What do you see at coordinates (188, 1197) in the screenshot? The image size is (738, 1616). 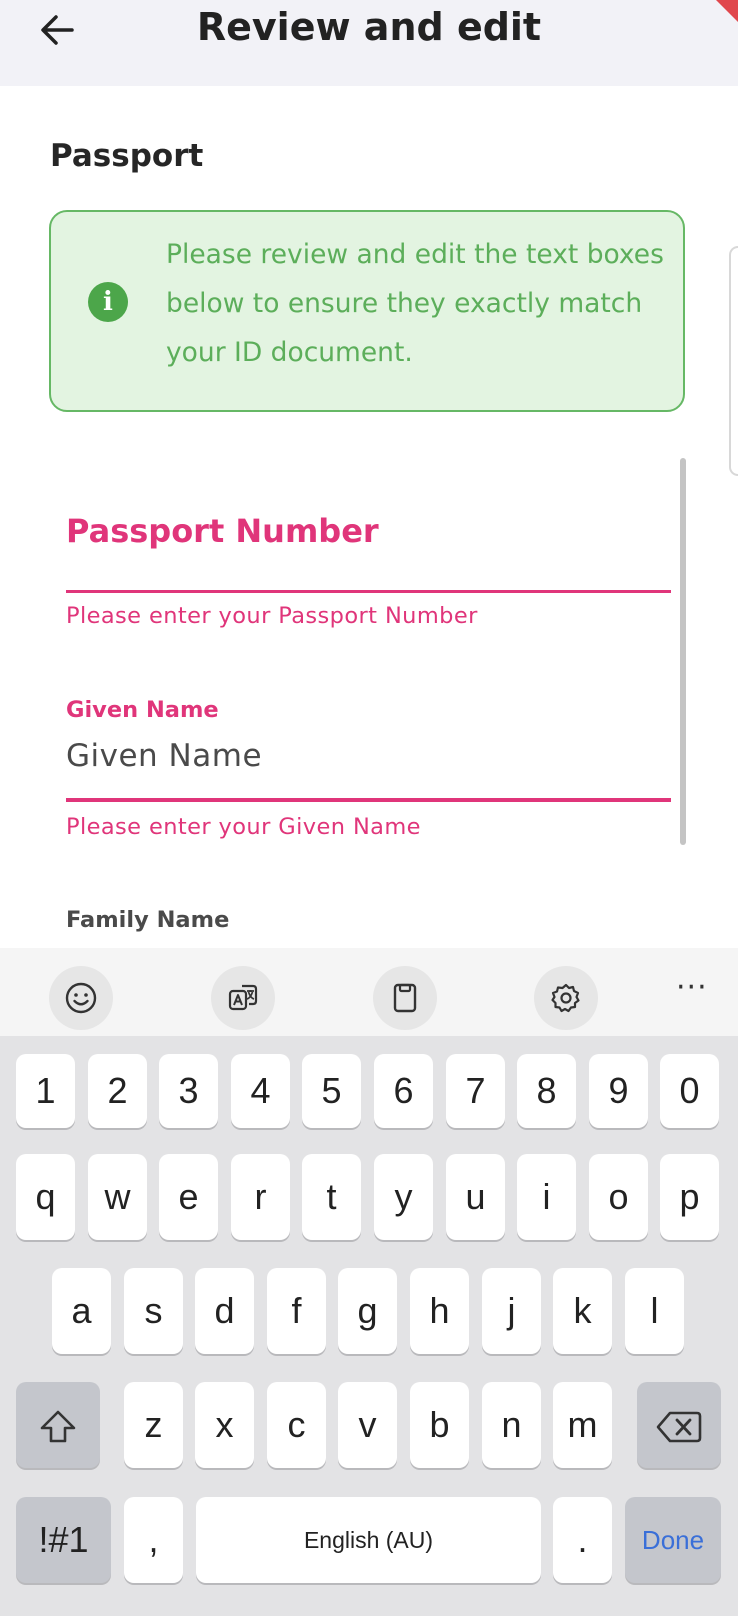 I see `key-e: e` at bounding box center [188, 1197].